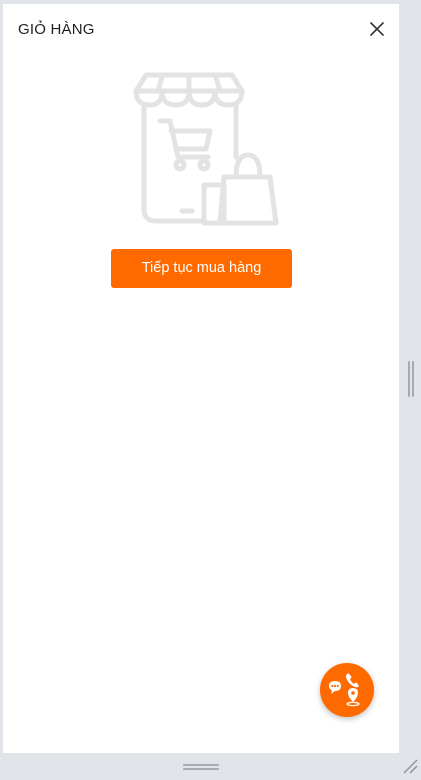 The width and height of the screenshot is (421, 780). I want to click on shop-cart-bag-icon, so click(206, 149).